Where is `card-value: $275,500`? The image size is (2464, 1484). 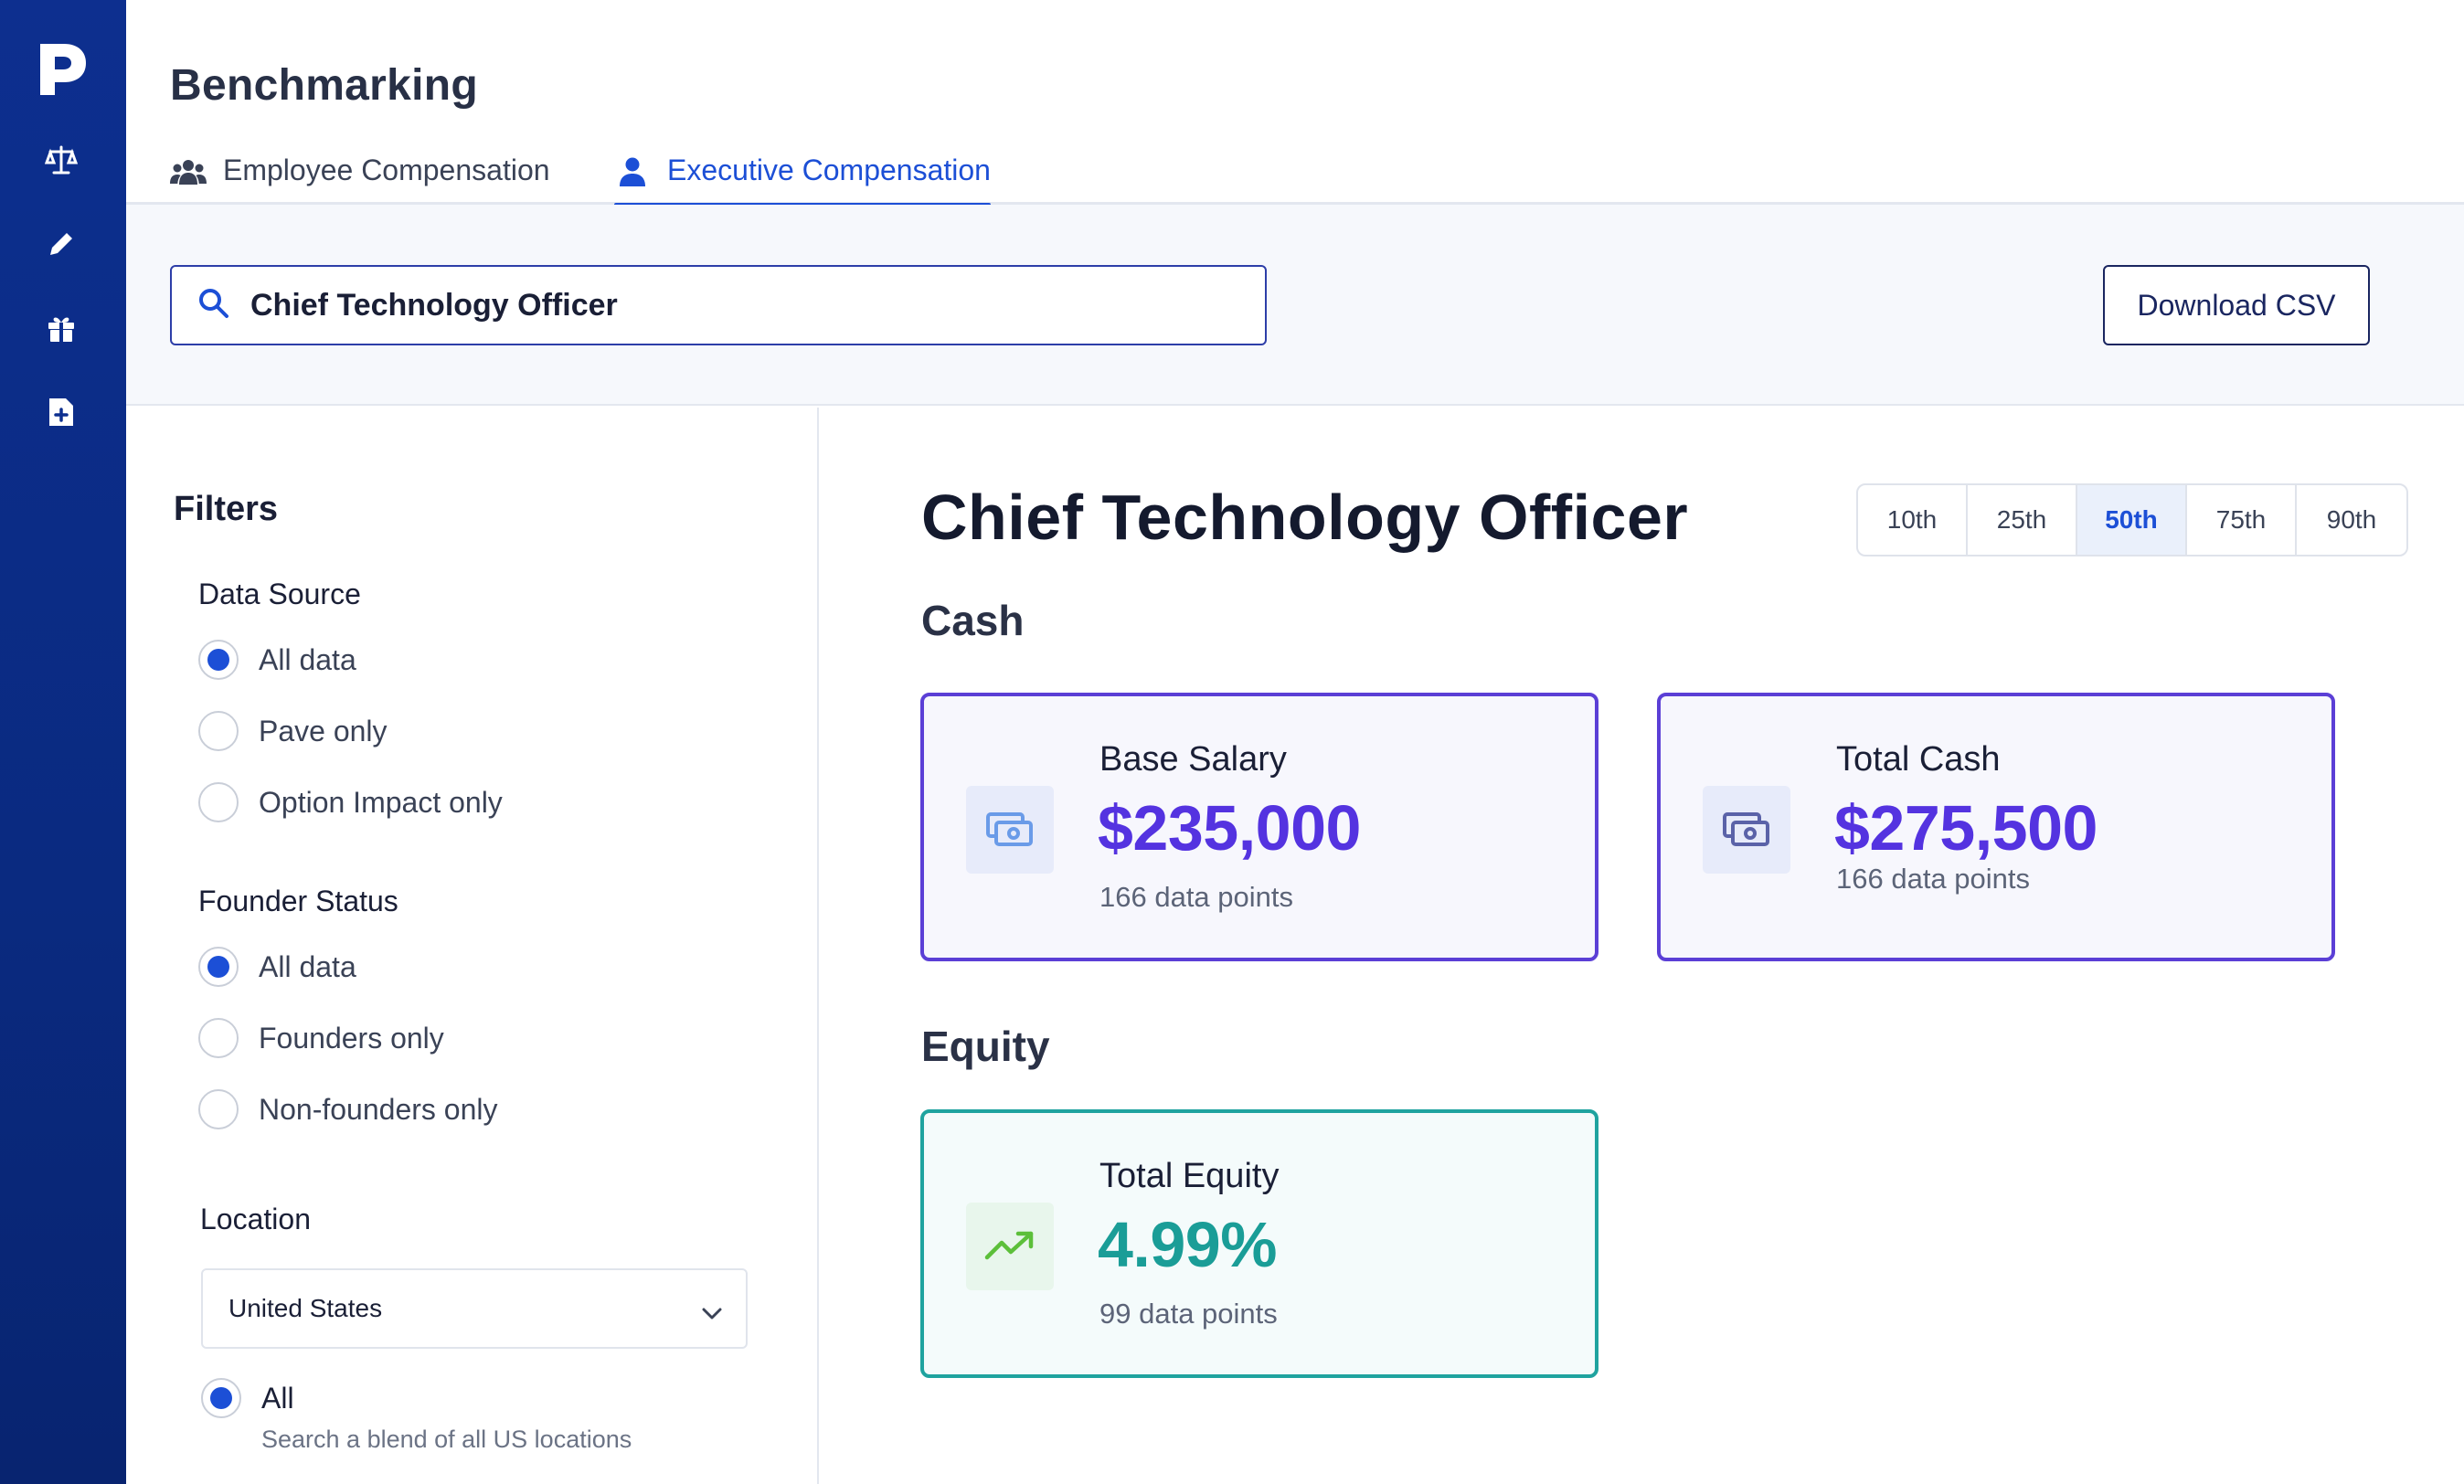 card-value: $275,500 is located at coordinates (1966, 828).